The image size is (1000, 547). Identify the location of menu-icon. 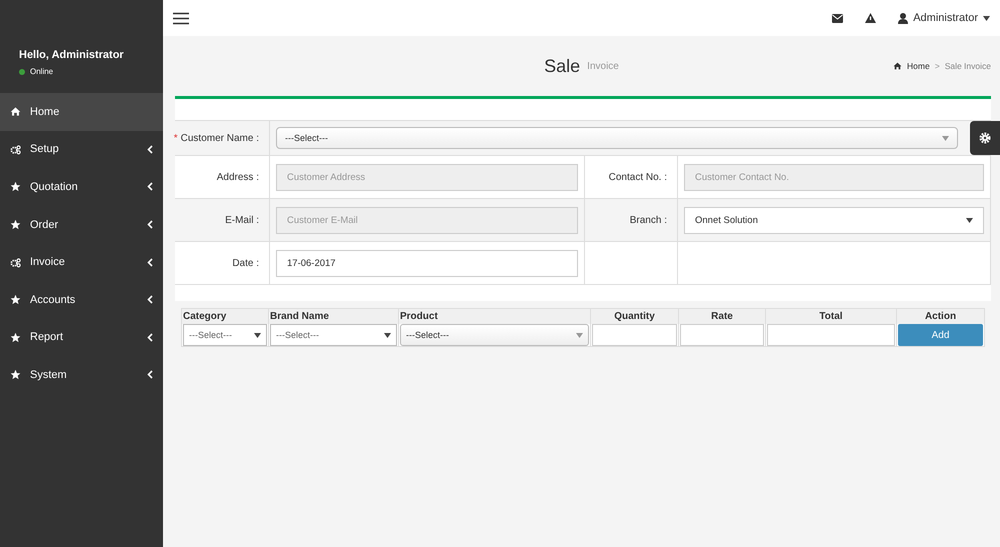
(181, 18).